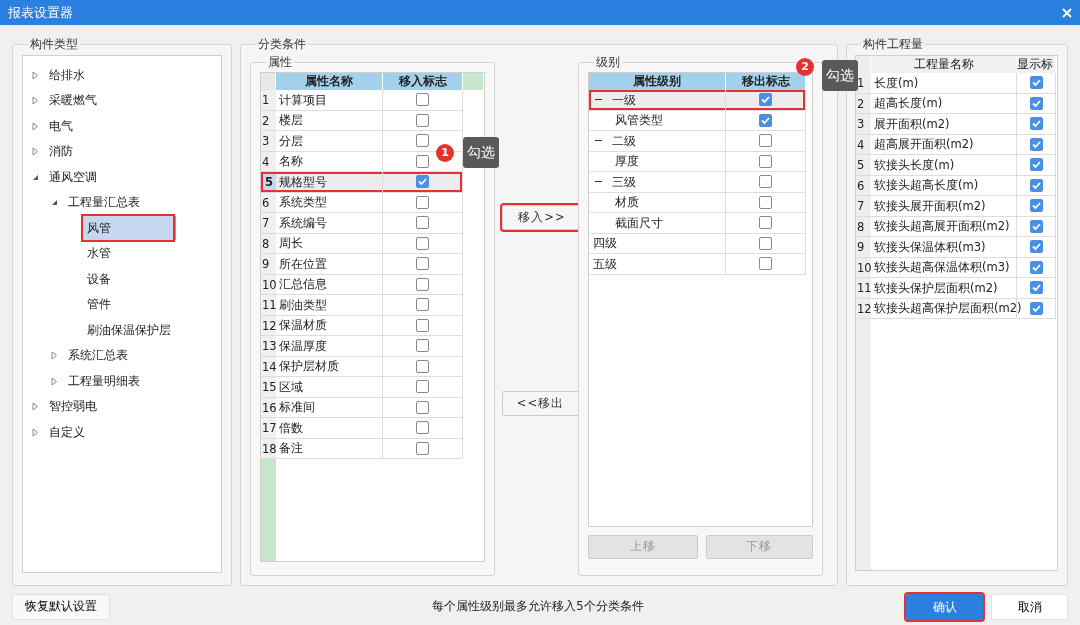 The height and width of the screenshot is (625, 1080). I want to click on tree-row: 三级, so click(657, 182).